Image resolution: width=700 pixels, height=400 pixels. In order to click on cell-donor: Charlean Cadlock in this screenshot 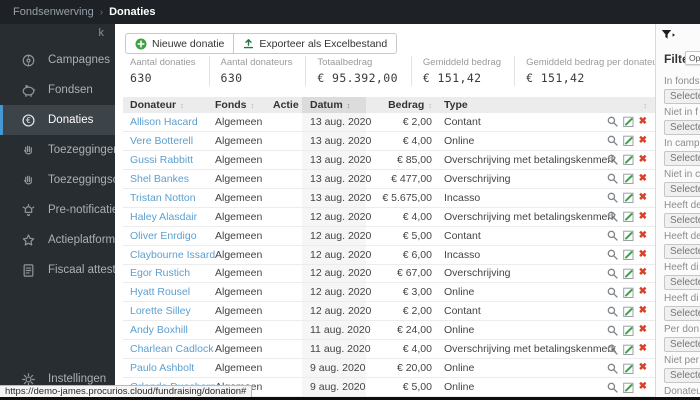, I will do `click(169, 349)`.